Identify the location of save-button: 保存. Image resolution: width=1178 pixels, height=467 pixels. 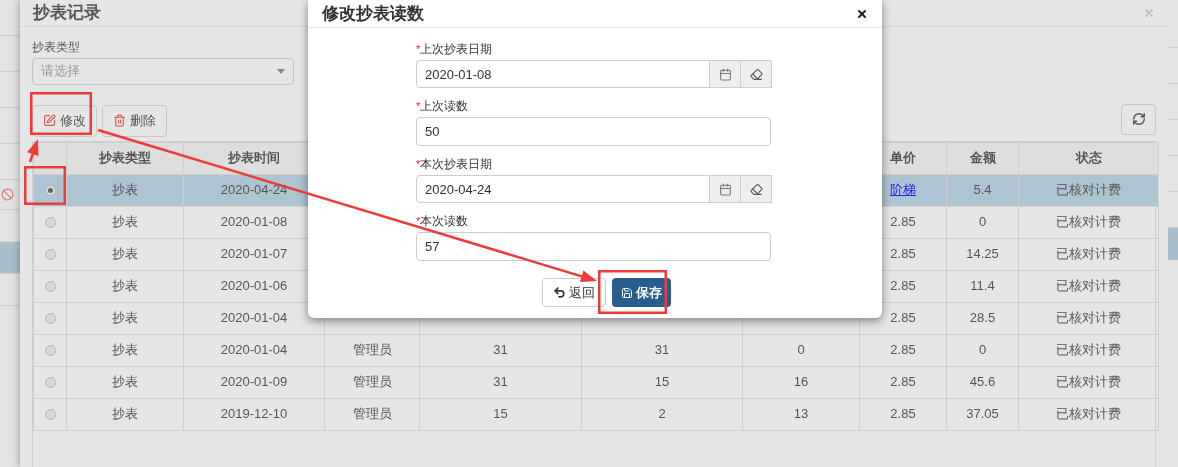
(641, 292).